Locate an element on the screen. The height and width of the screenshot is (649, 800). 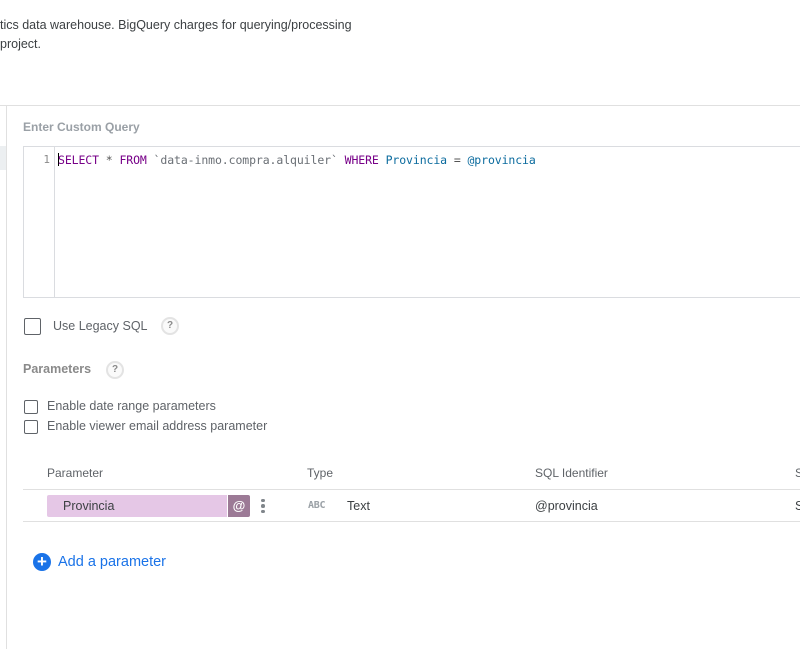
add-parameter-button: + Add a parameter is located at coordinates (99, 562).